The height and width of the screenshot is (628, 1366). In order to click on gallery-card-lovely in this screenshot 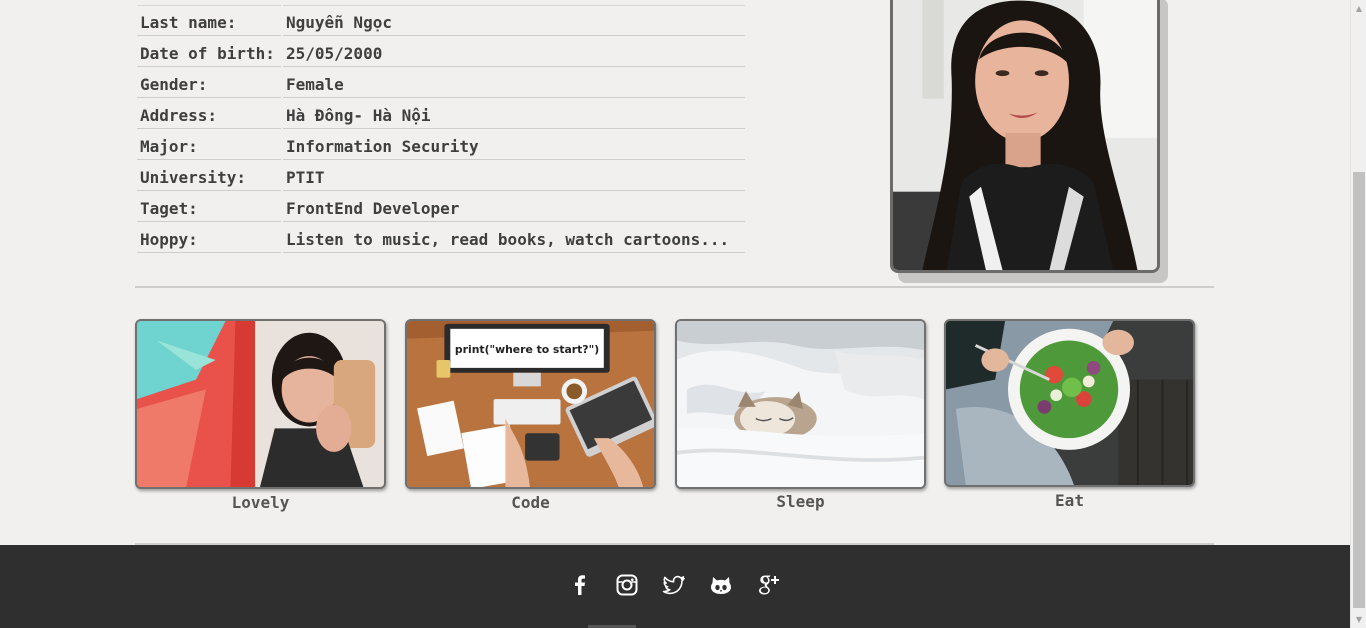, I will do `click(260, 404)`.